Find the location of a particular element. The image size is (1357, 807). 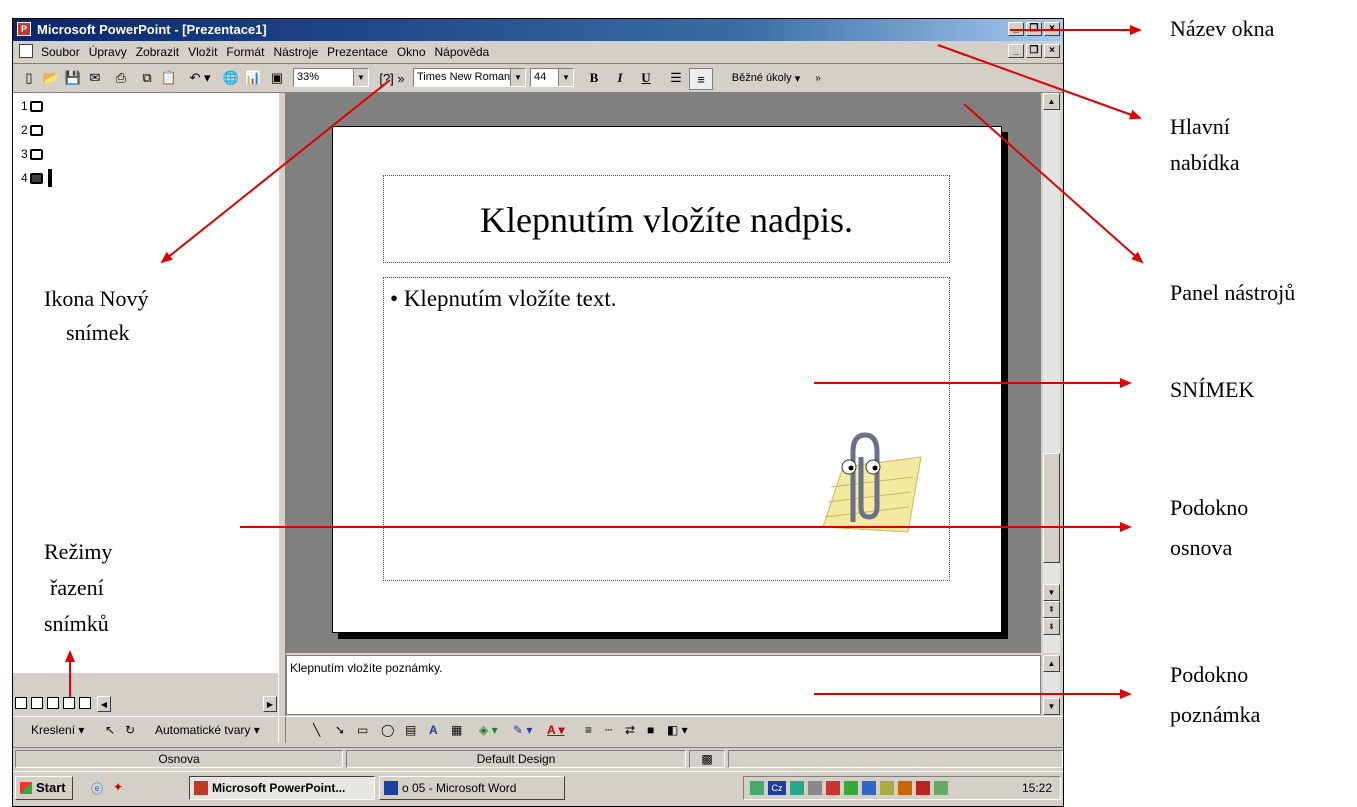

label-new-slide-line1: Ikona Nový is located at coordinates (96, 298).